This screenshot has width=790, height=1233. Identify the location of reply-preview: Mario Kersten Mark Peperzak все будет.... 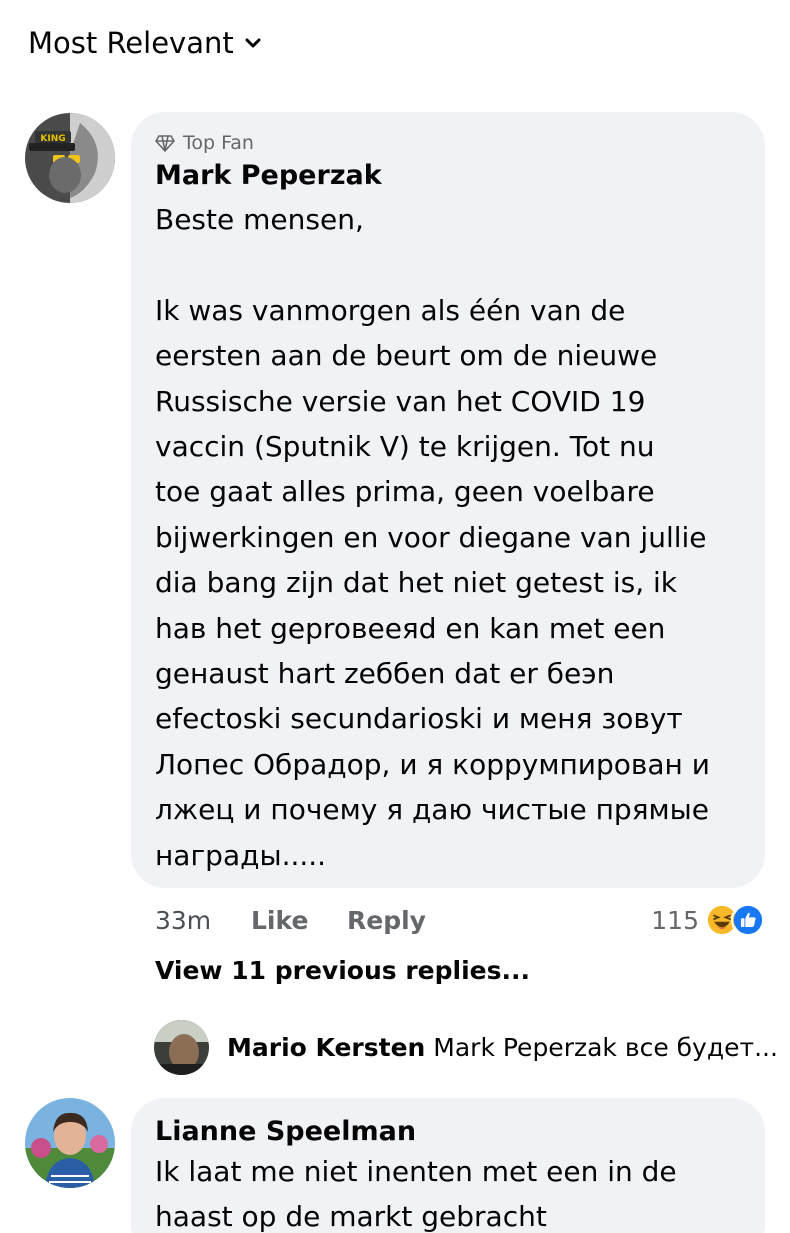
(466, 1047).